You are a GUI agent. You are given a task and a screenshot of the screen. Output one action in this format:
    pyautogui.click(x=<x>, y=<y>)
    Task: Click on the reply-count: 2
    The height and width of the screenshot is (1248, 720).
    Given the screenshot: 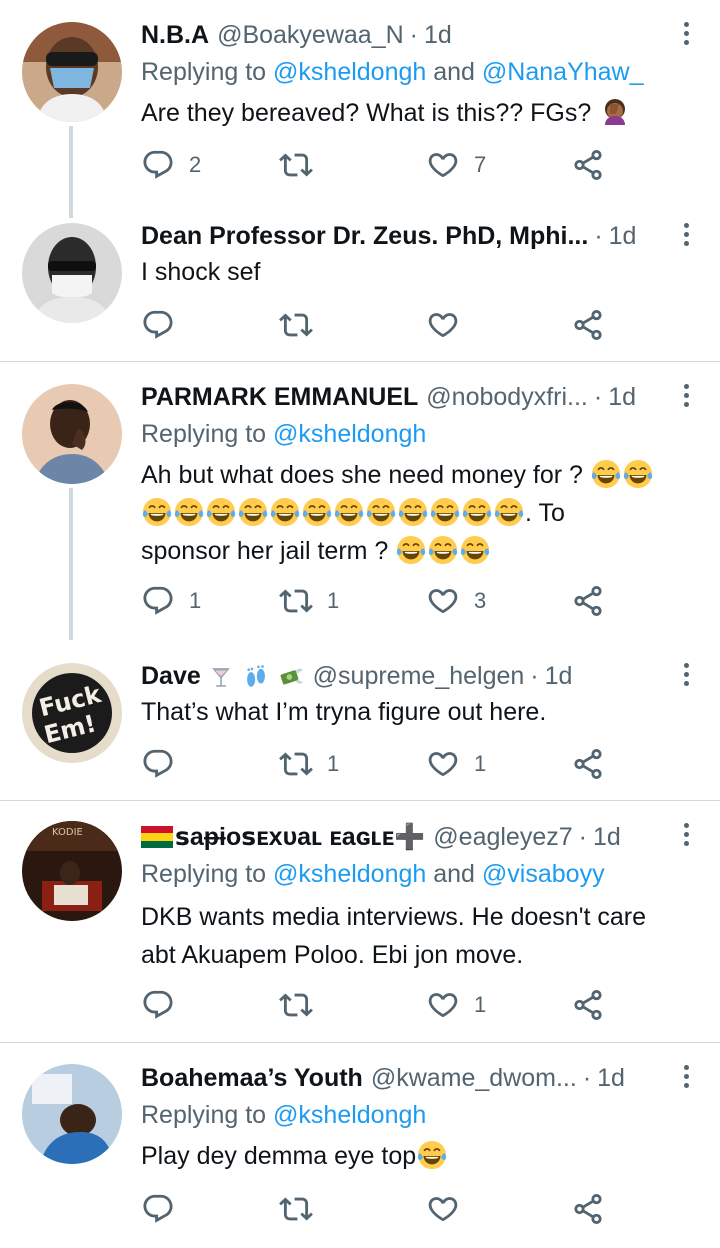 What is the action you would take?
    pyautogui.click(x=195, y=164)
    